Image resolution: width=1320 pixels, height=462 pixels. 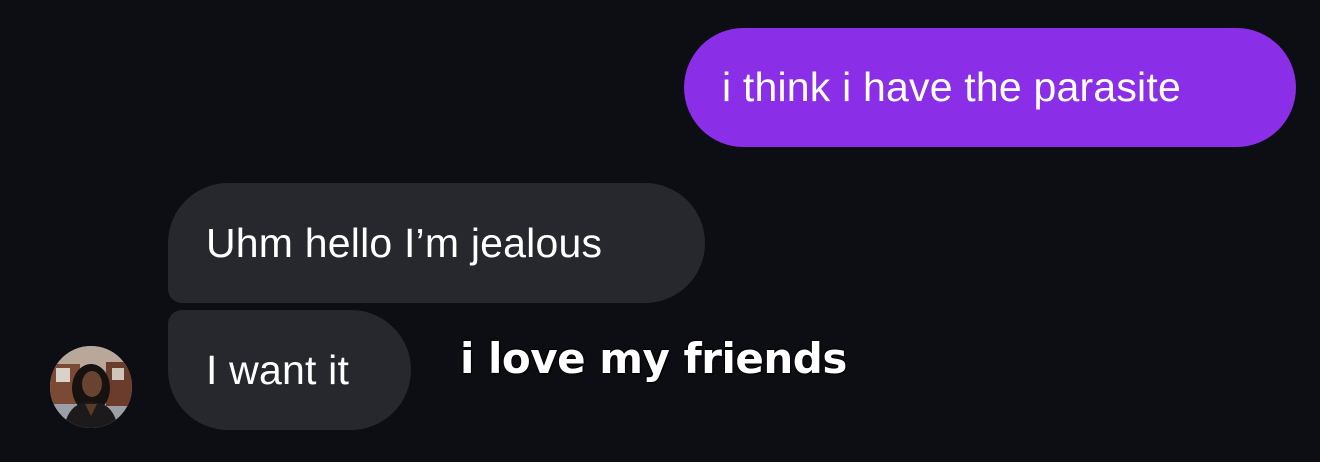 What do you see at coordinates (404, 242) in the screenshot?
I see `message-text: Uhm hello I’m jealous` at bounding box center [404, 242].